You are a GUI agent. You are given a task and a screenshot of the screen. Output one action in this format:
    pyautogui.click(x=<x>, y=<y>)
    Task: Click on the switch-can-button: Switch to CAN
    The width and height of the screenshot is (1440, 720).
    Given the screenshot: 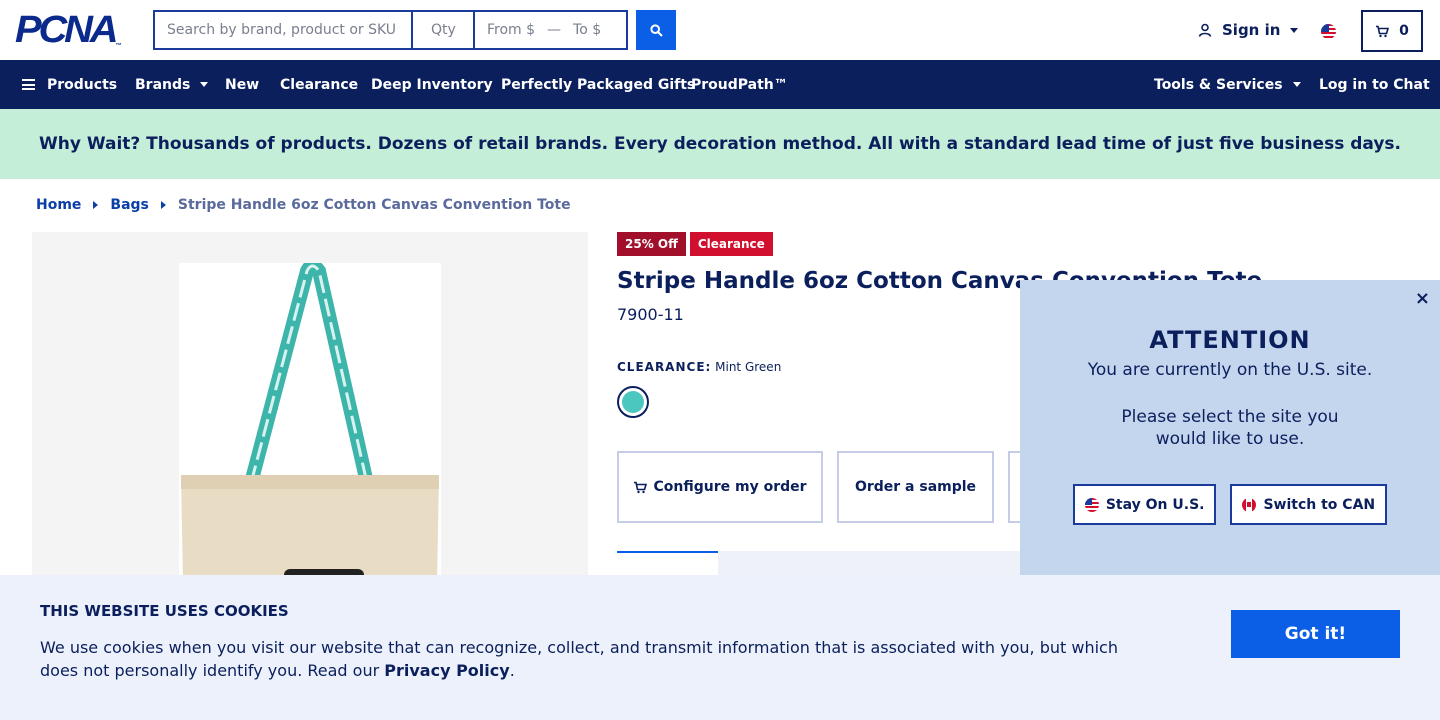 What is the action you would take?
    pyautogui.click(x=1309, y=504)
    